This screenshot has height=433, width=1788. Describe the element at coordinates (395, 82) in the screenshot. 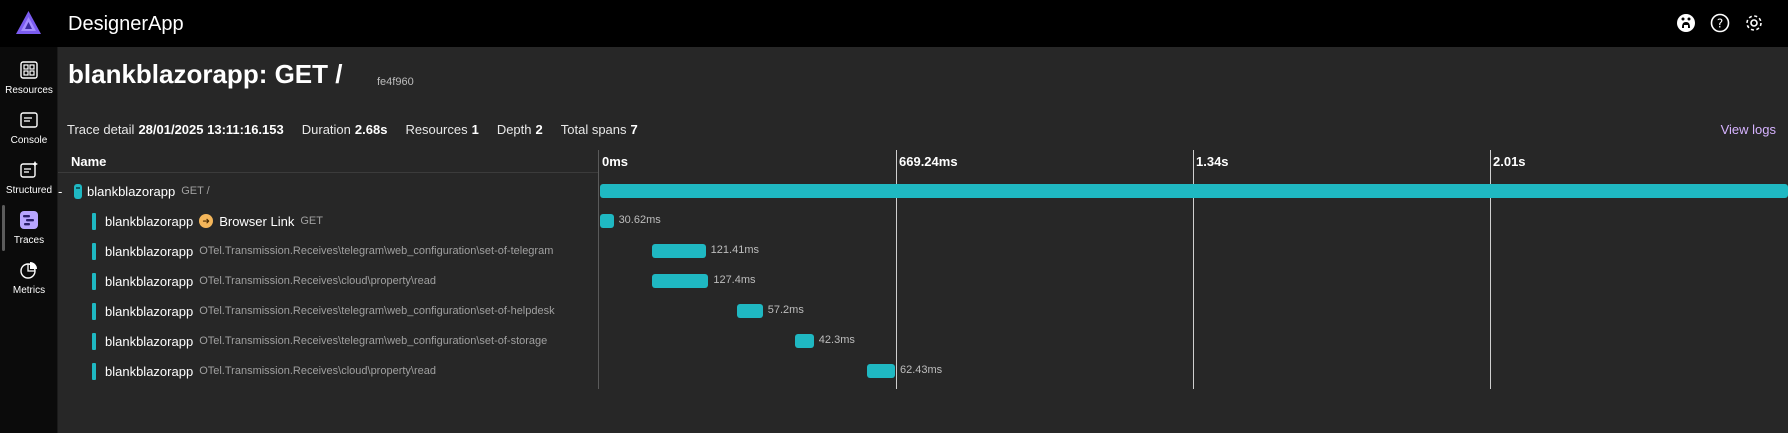

I see `trace-id: fe4f960` at that location.